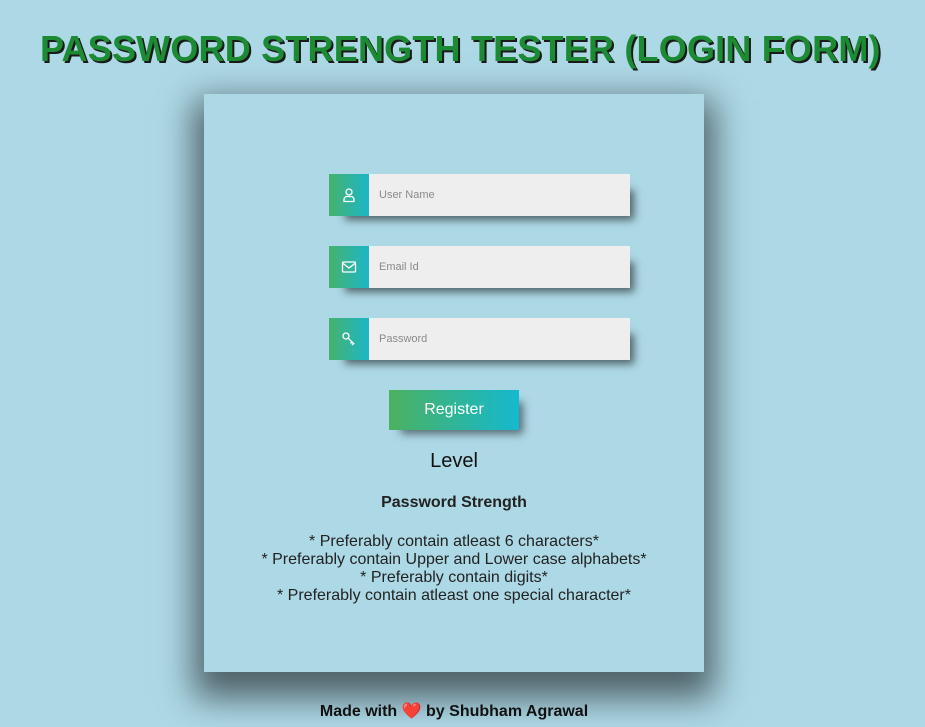 This screenshot has height=727, width=925. What do you see at coordinates (349, 267) in the screenshot?
I see `envelope-icon` at bounding box center [349, 267].